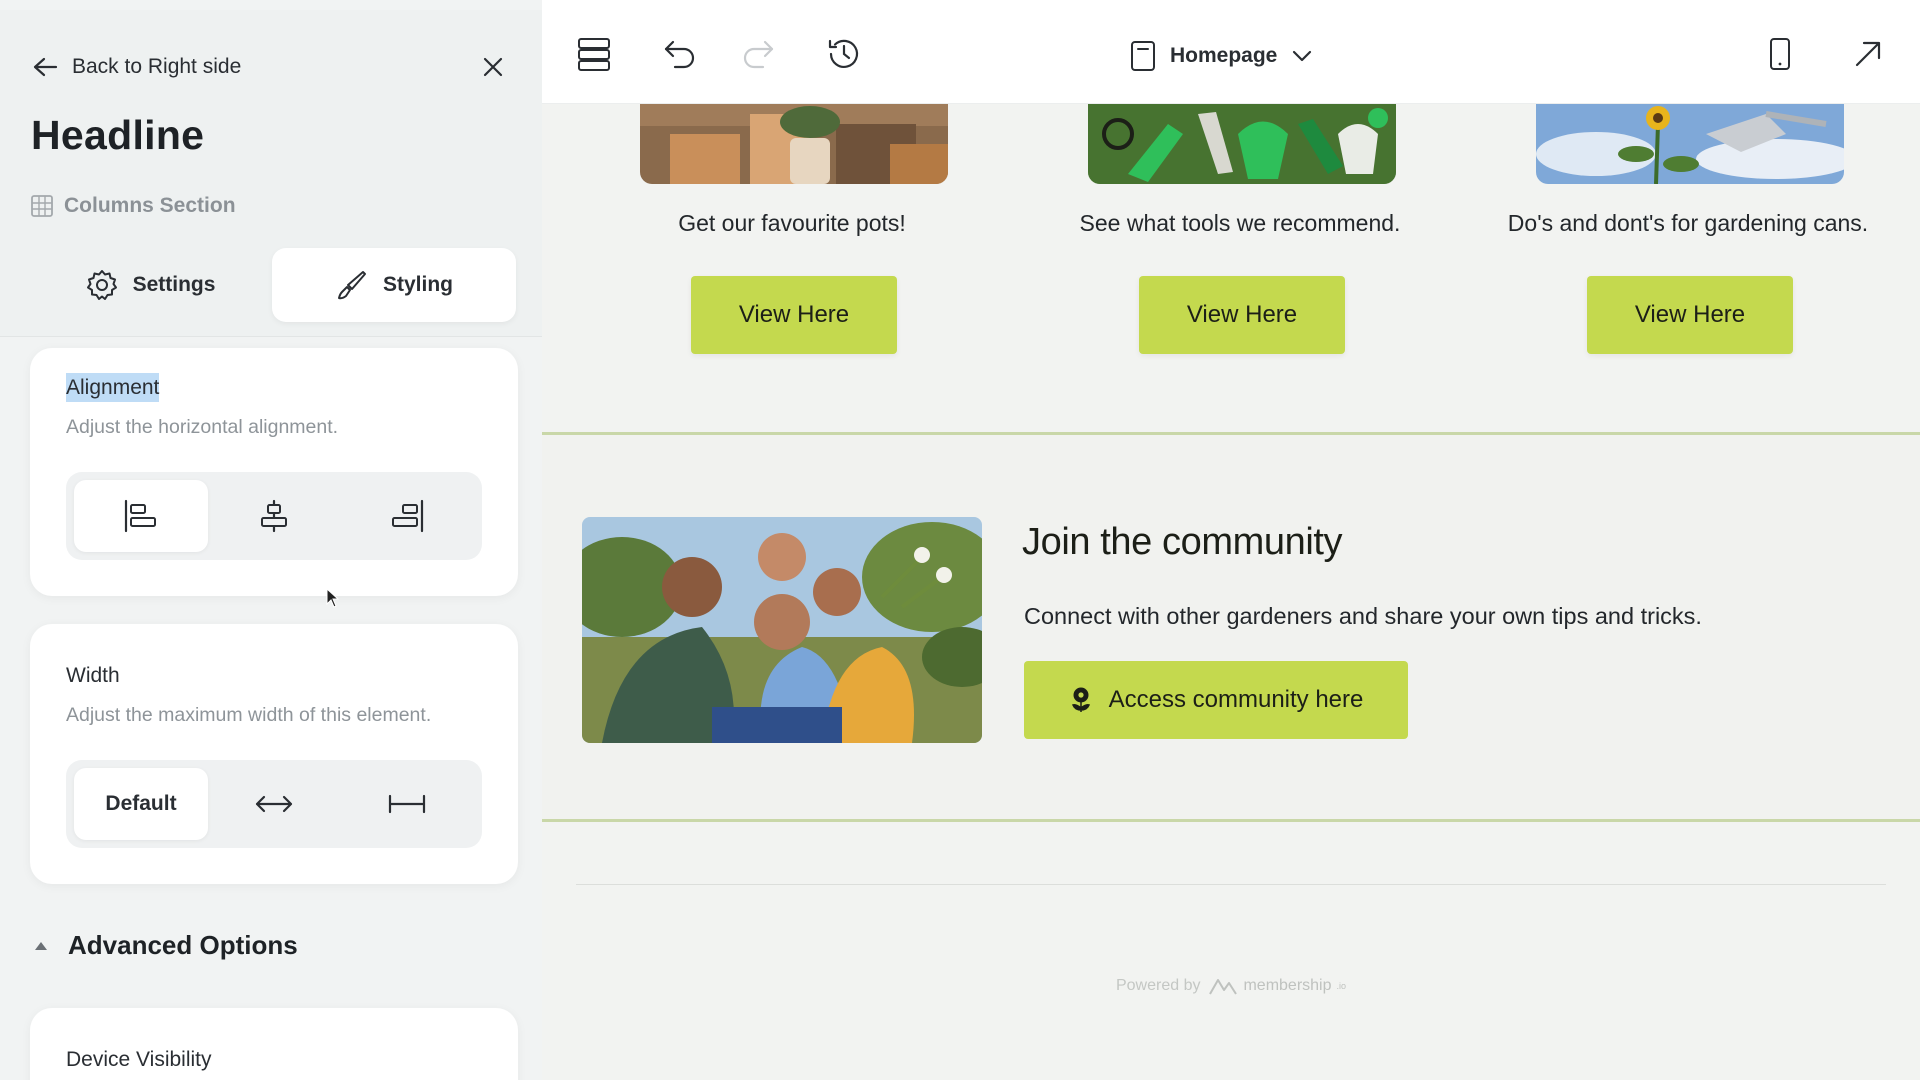  What do you see at coordinates (139, 1059) in the screenshot?
I see `device-visibility-title: Device Visibility` at bounding box center [139, 1059].